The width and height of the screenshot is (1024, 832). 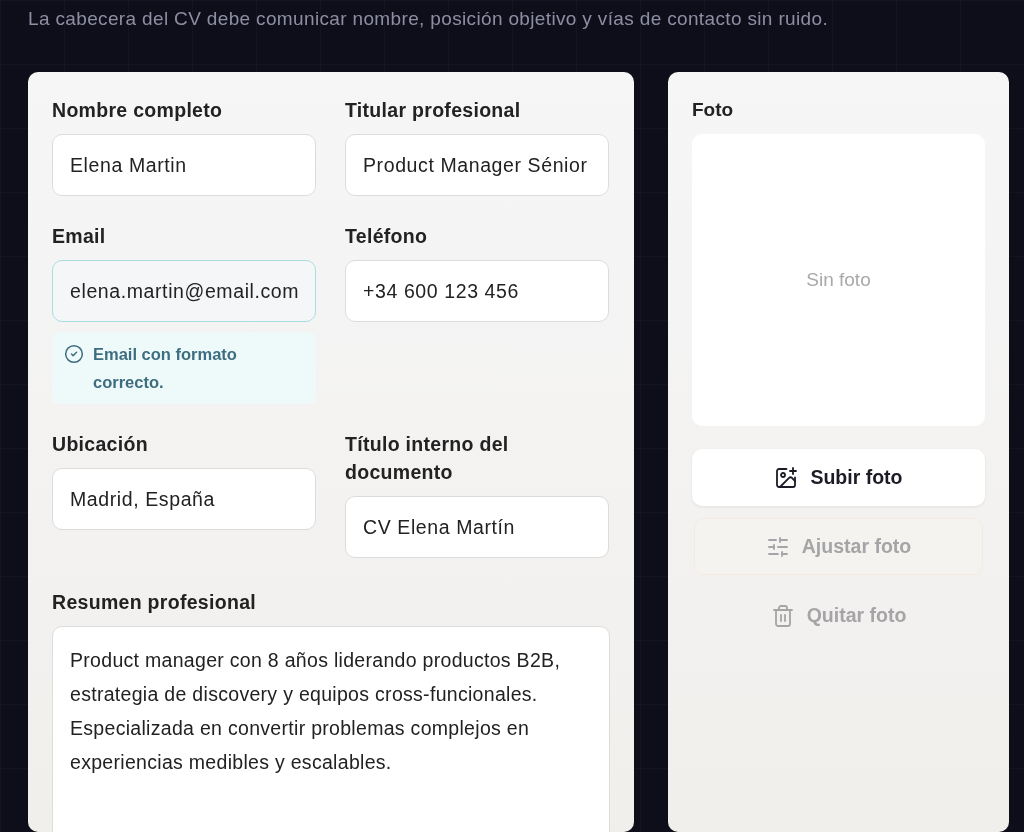 I want to click on input-field: +34 600 123 456, so click(x=477, y=291).